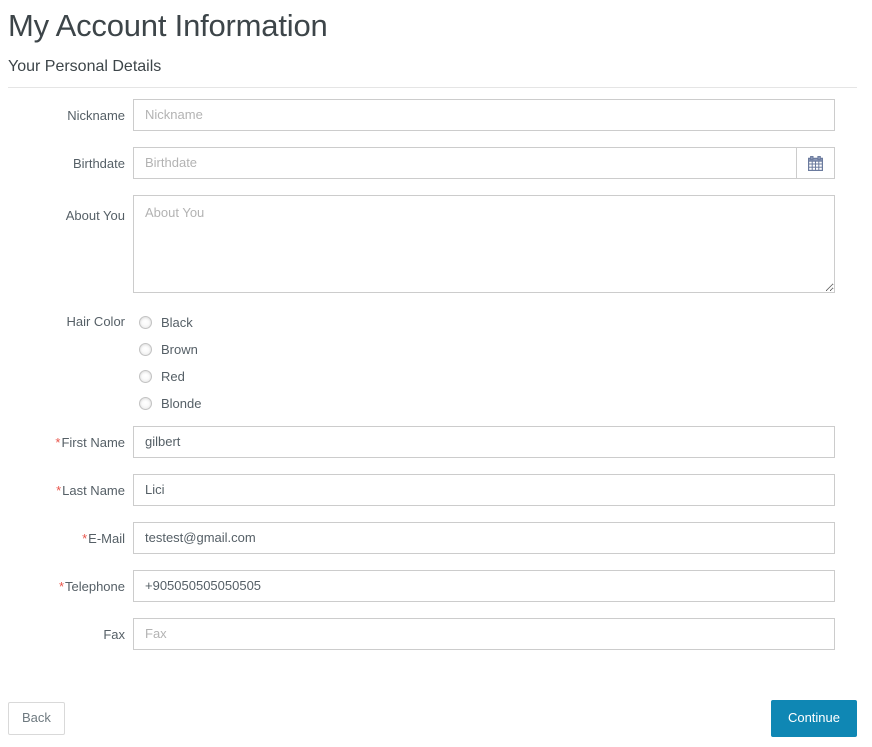  Describe the element at coordinates (813, 718) in the screenshot. I see `continue-button: Continue` at that location.